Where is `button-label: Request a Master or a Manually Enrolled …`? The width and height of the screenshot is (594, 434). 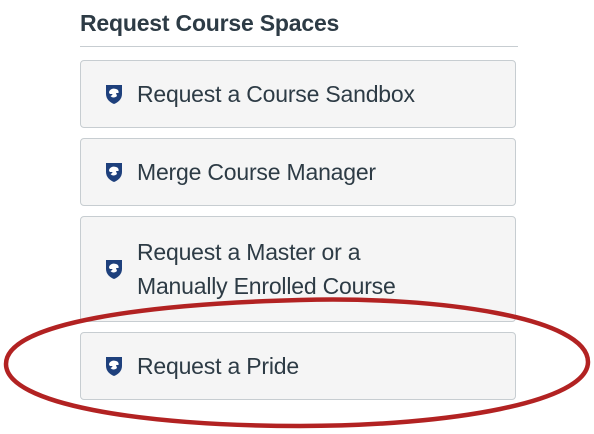 button-label: Request a Master or a Manually Enrolled … is located at coordinates (266, 269).